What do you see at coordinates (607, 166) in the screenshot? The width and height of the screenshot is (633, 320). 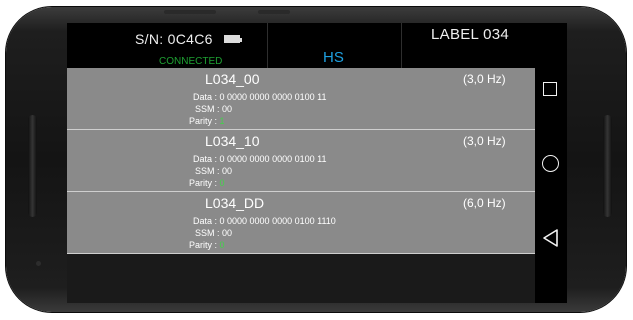 I see `right-speaker` at bounding box center [607, 166].